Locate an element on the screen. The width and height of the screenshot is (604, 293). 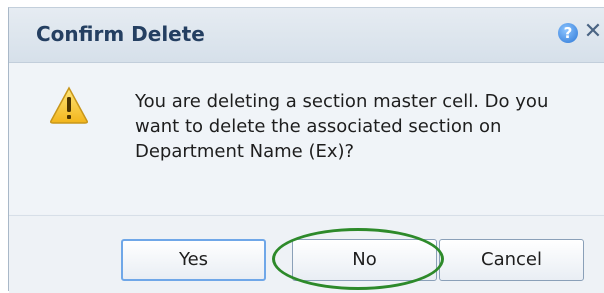
cancel-button: Cancel is located at coordinates (511, 260).